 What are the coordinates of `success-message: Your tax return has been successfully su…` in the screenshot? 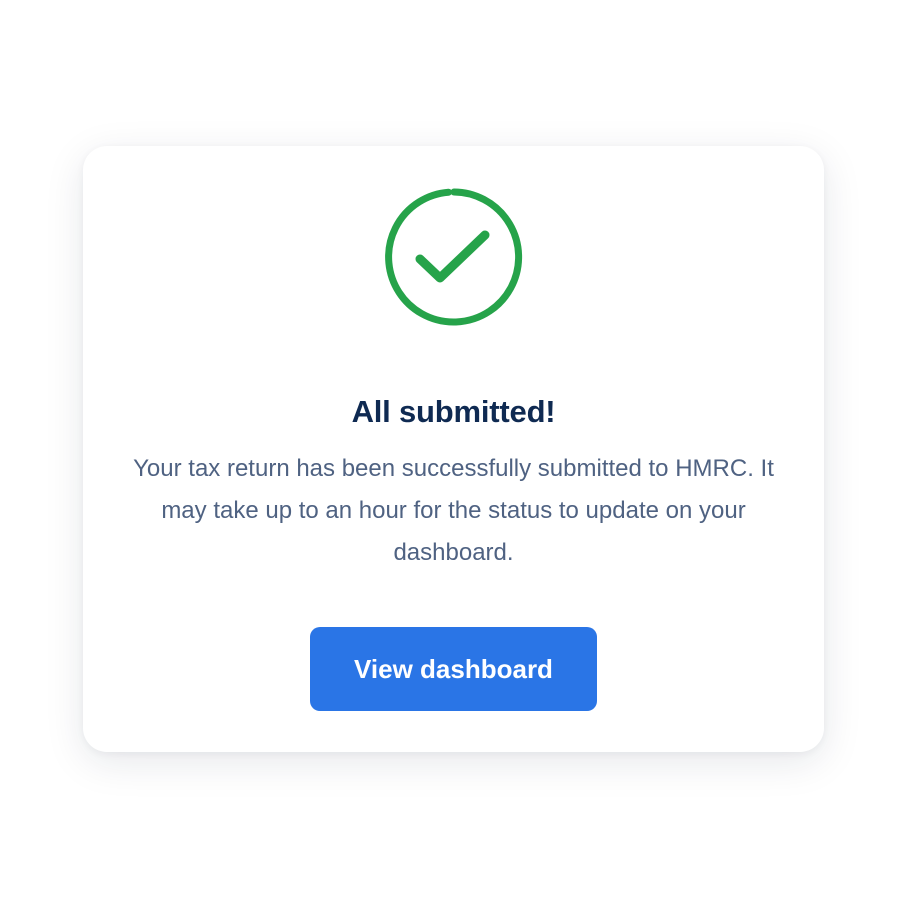 It's located at (453, 510).